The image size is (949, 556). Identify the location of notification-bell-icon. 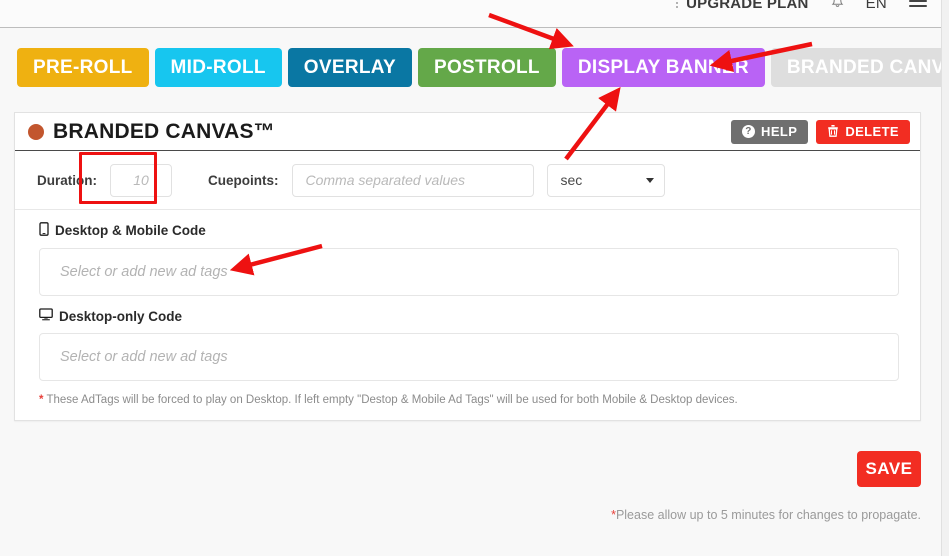
(837, 5).